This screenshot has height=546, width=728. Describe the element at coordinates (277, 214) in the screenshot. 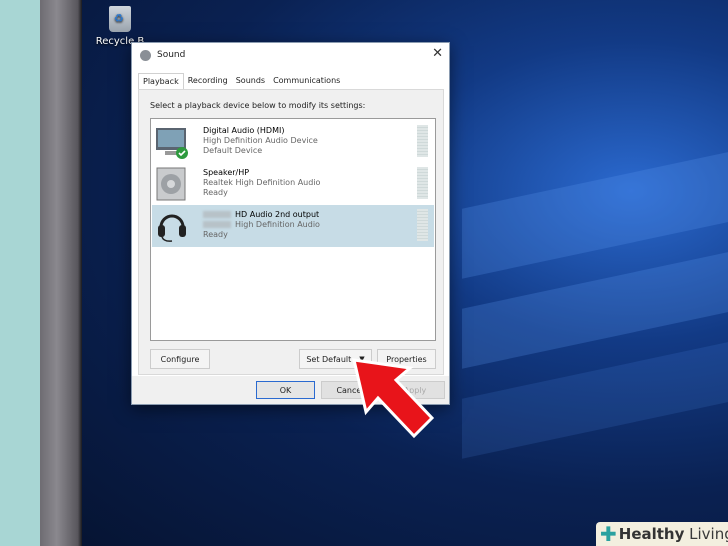

I see `device-name: HD Audio 2nd output` at that location.